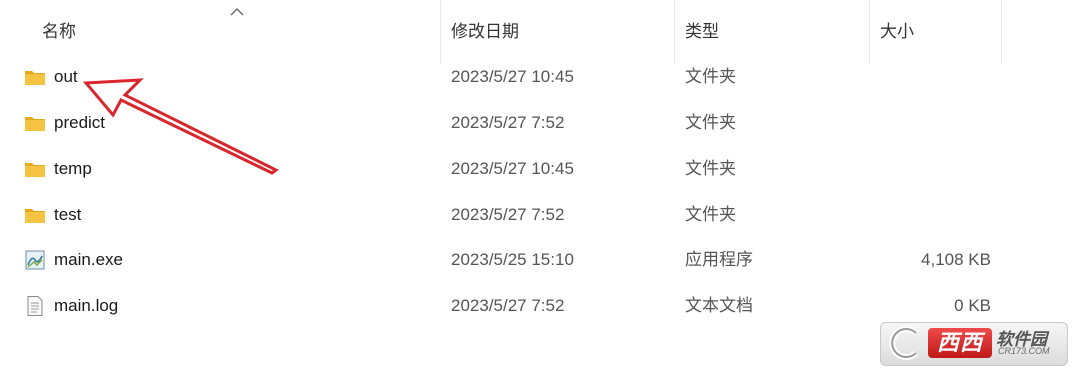 This screenshot has height=373, width=1080. I want to click on file-row: temp 2023/5/27 10:45 文件夹, so click(540, 169).